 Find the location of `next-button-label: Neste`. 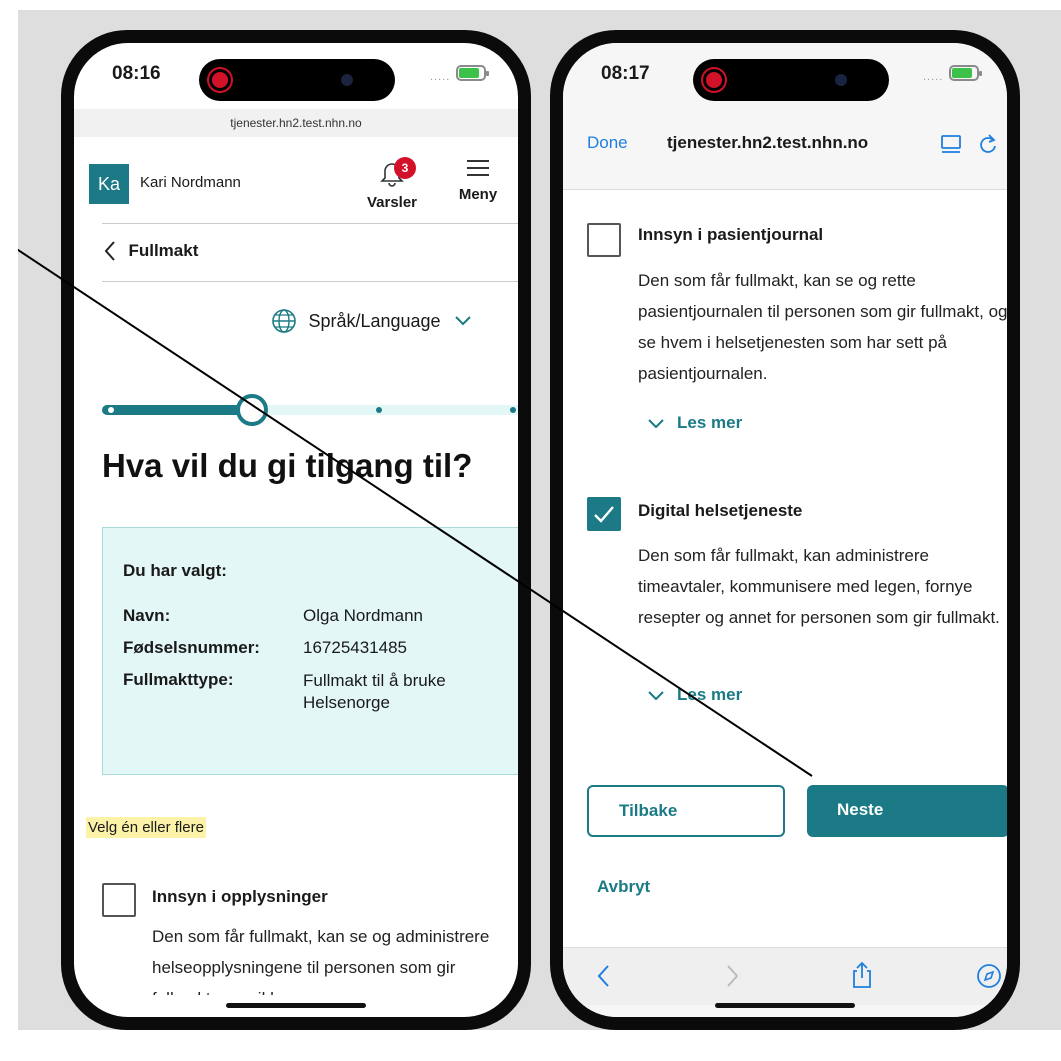

next-button-label: Neste is located at coordinates (860, 809).